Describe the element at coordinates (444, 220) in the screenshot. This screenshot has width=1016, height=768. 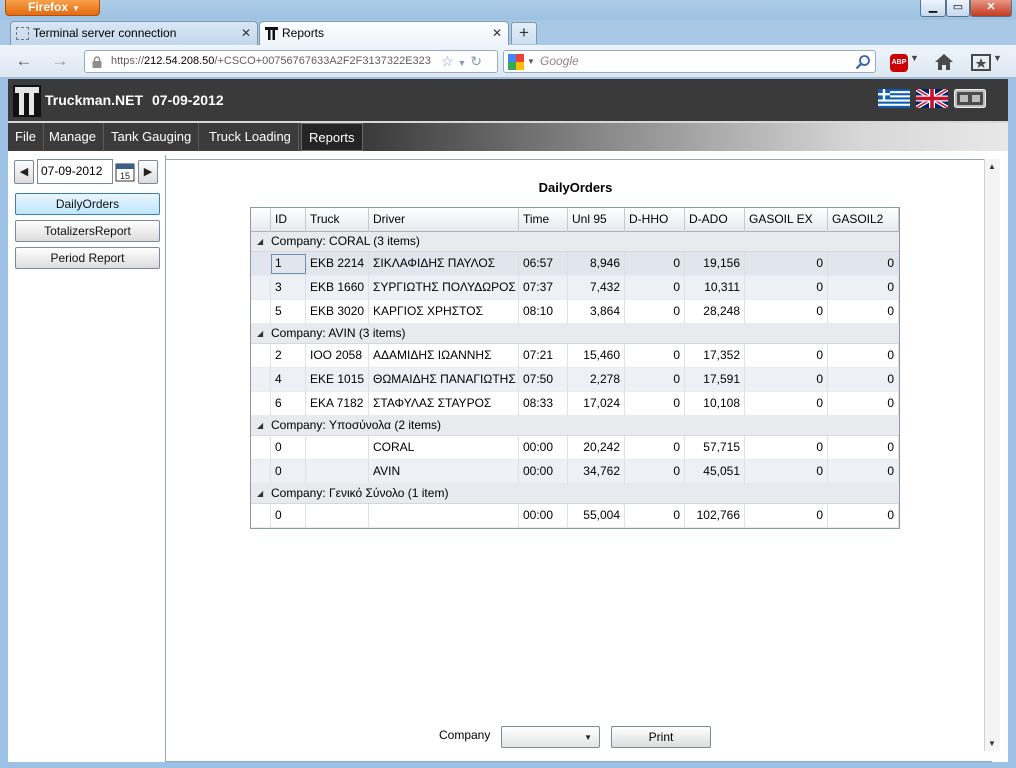
I see `column-header-driver: Driver` at that location.